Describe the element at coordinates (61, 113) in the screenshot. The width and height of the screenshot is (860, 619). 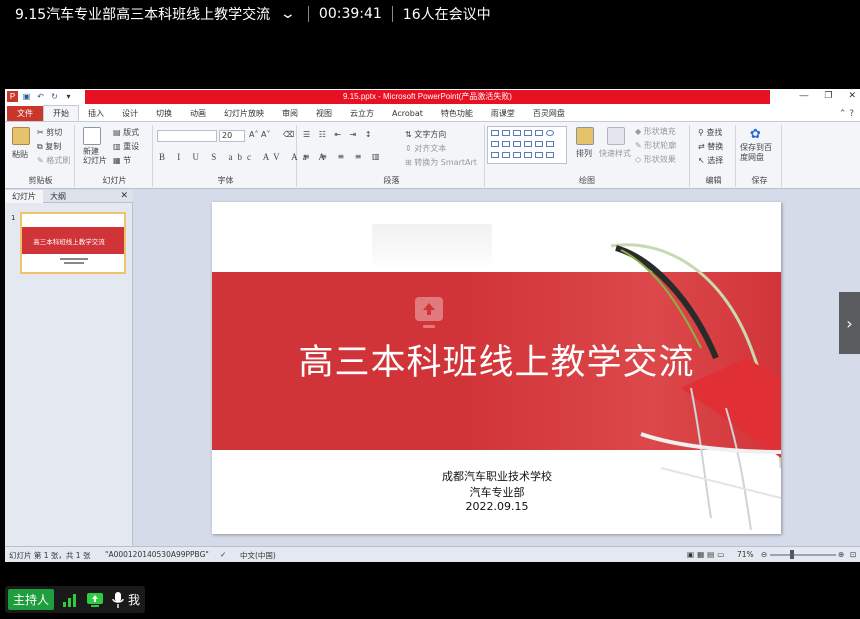
I see `tab-home: 开始` at that location.